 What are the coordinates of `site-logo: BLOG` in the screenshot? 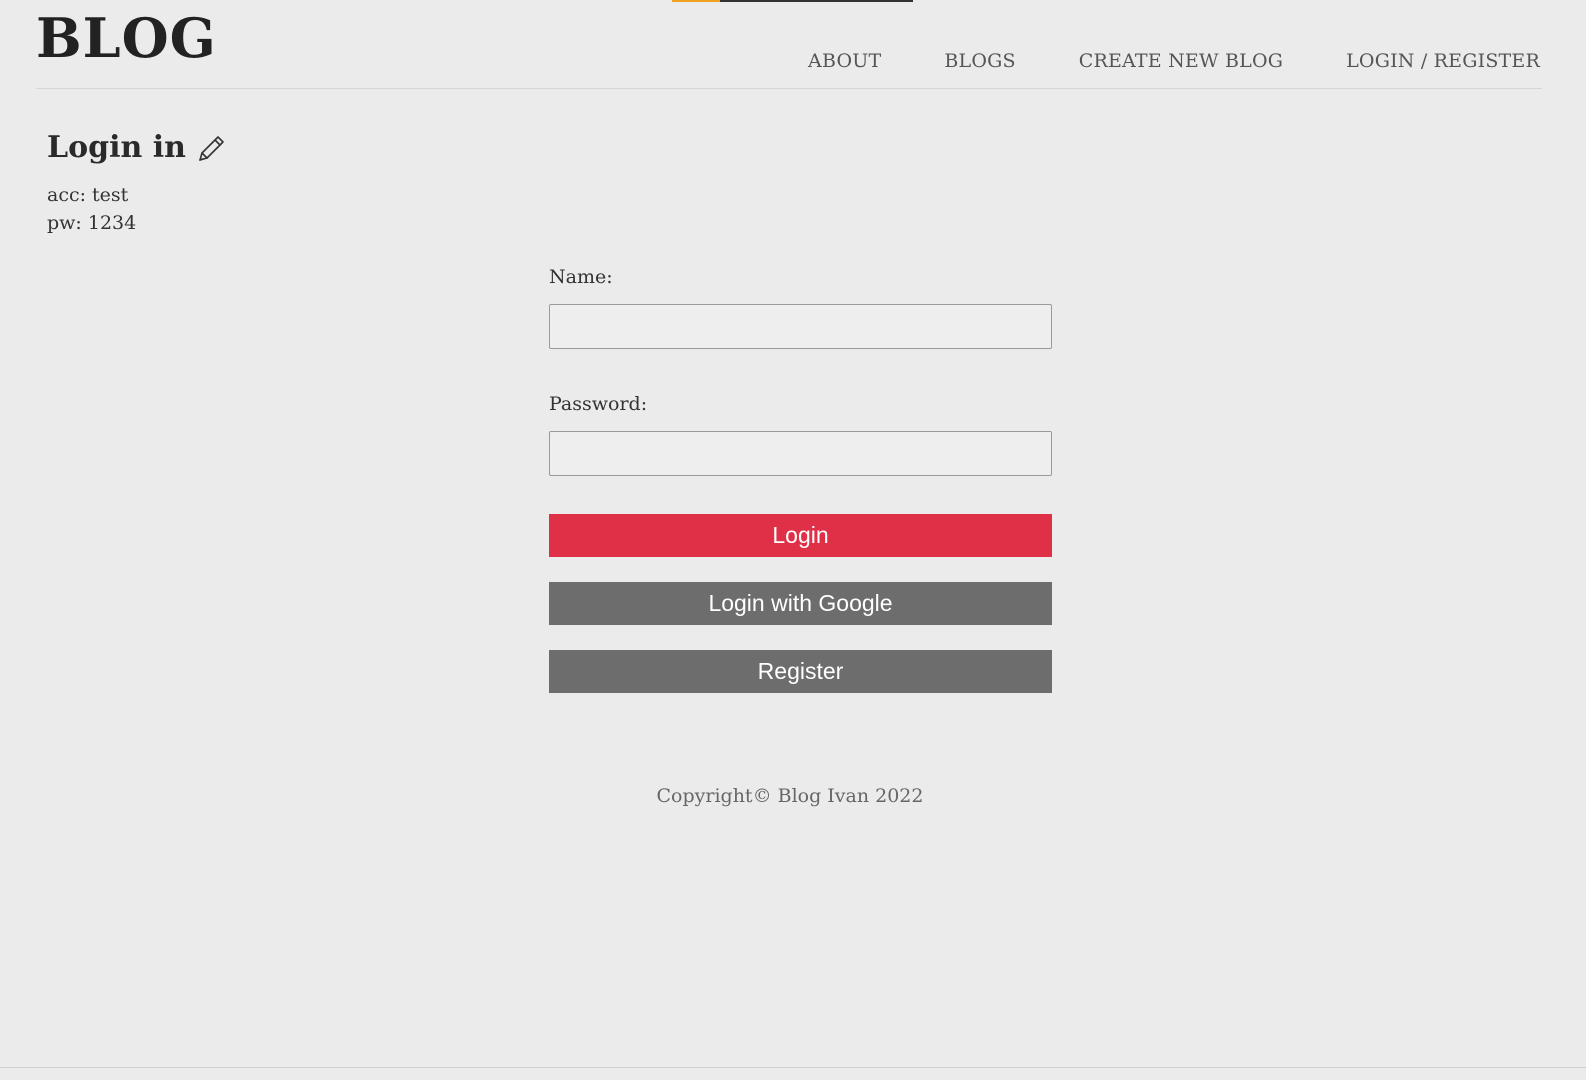 It's located at (126, 38).